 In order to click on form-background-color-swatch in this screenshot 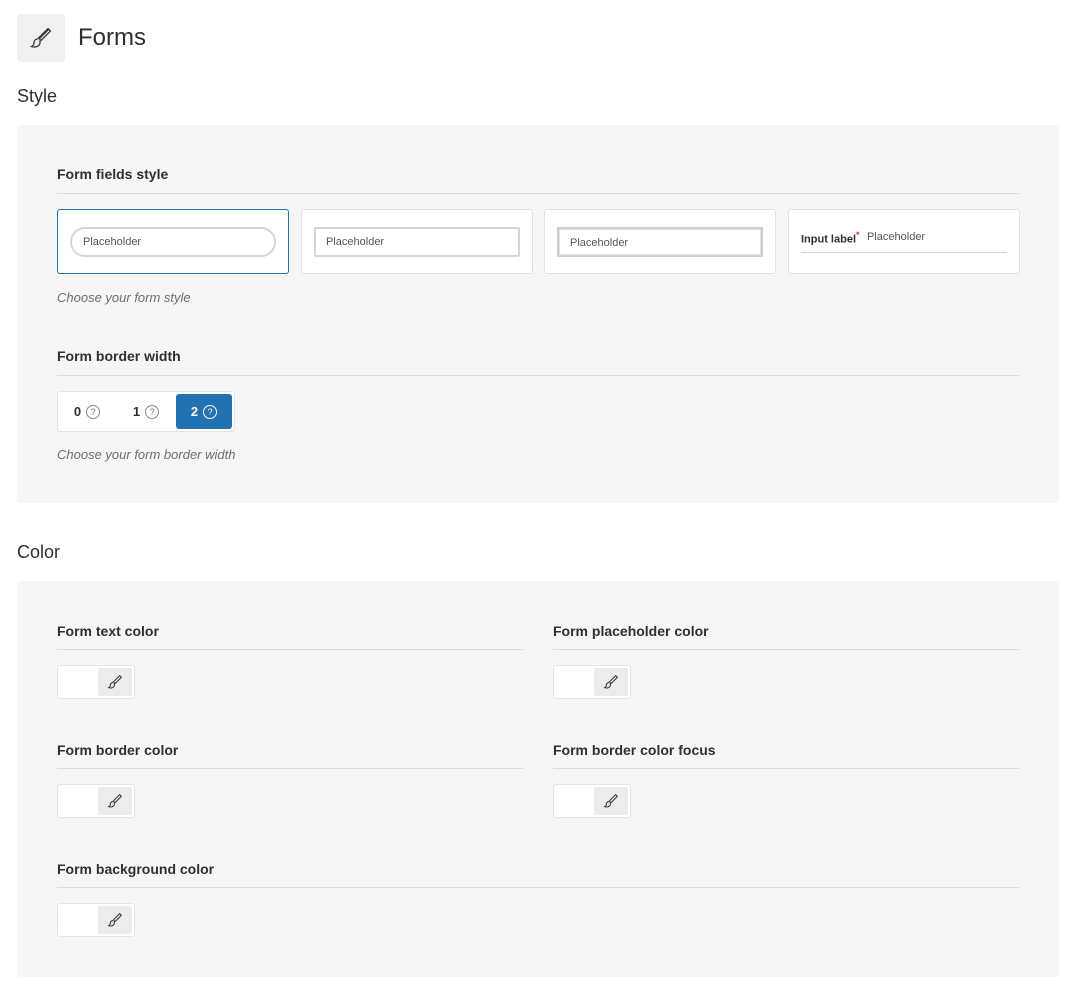, I will do `click(96, 920)`.